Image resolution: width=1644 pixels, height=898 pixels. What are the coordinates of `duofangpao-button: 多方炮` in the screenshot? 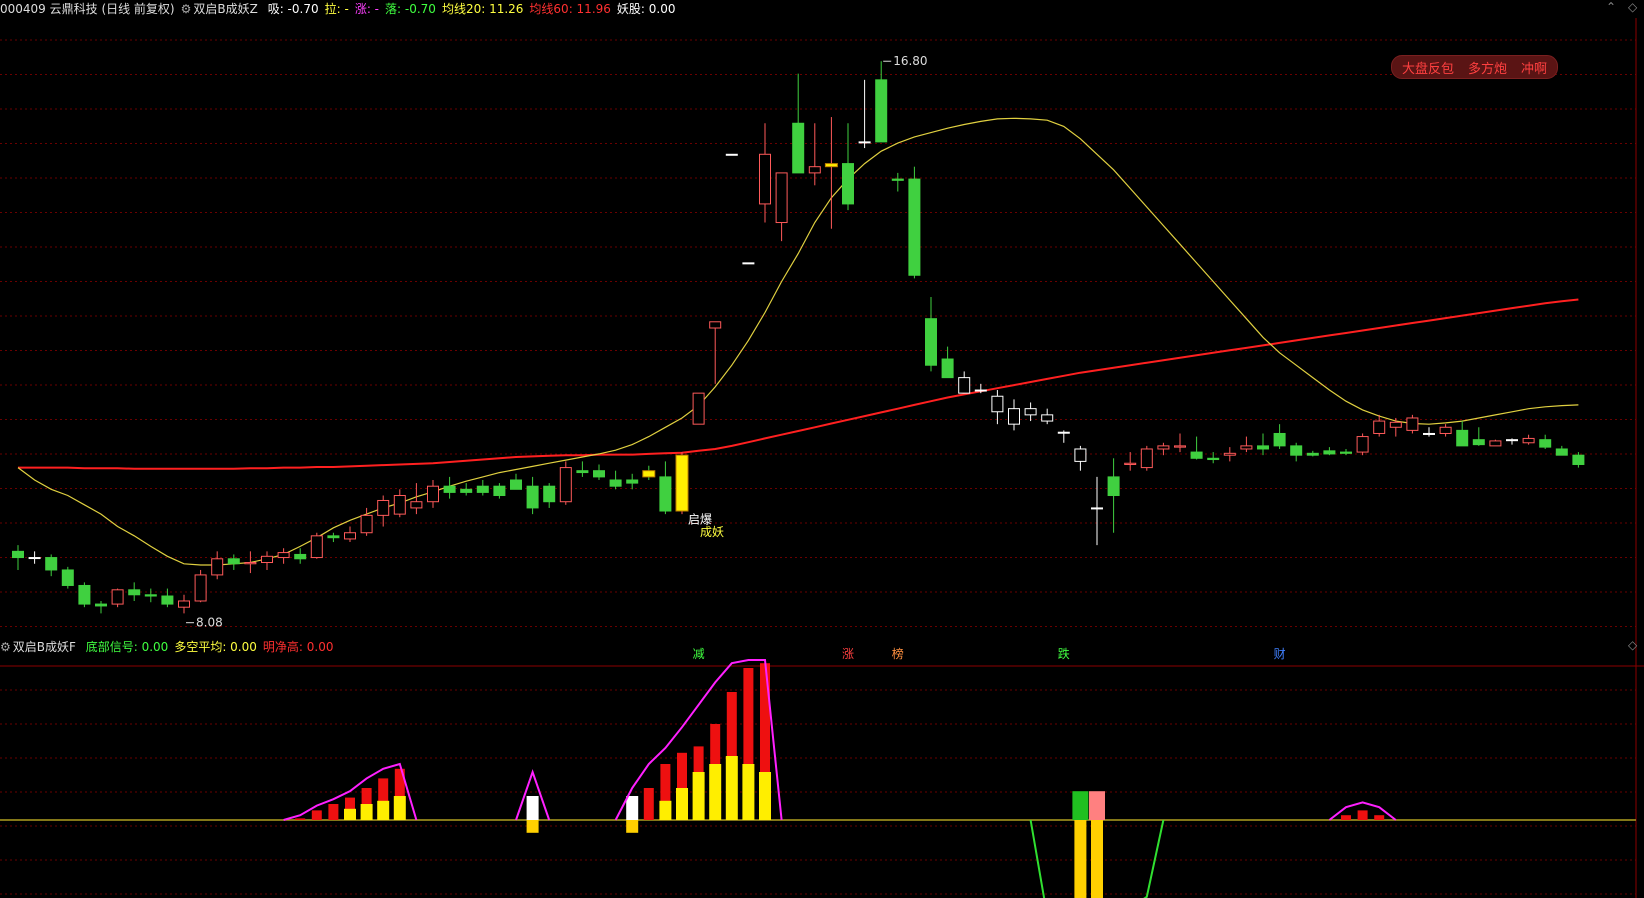 It's located at (1487, 67).